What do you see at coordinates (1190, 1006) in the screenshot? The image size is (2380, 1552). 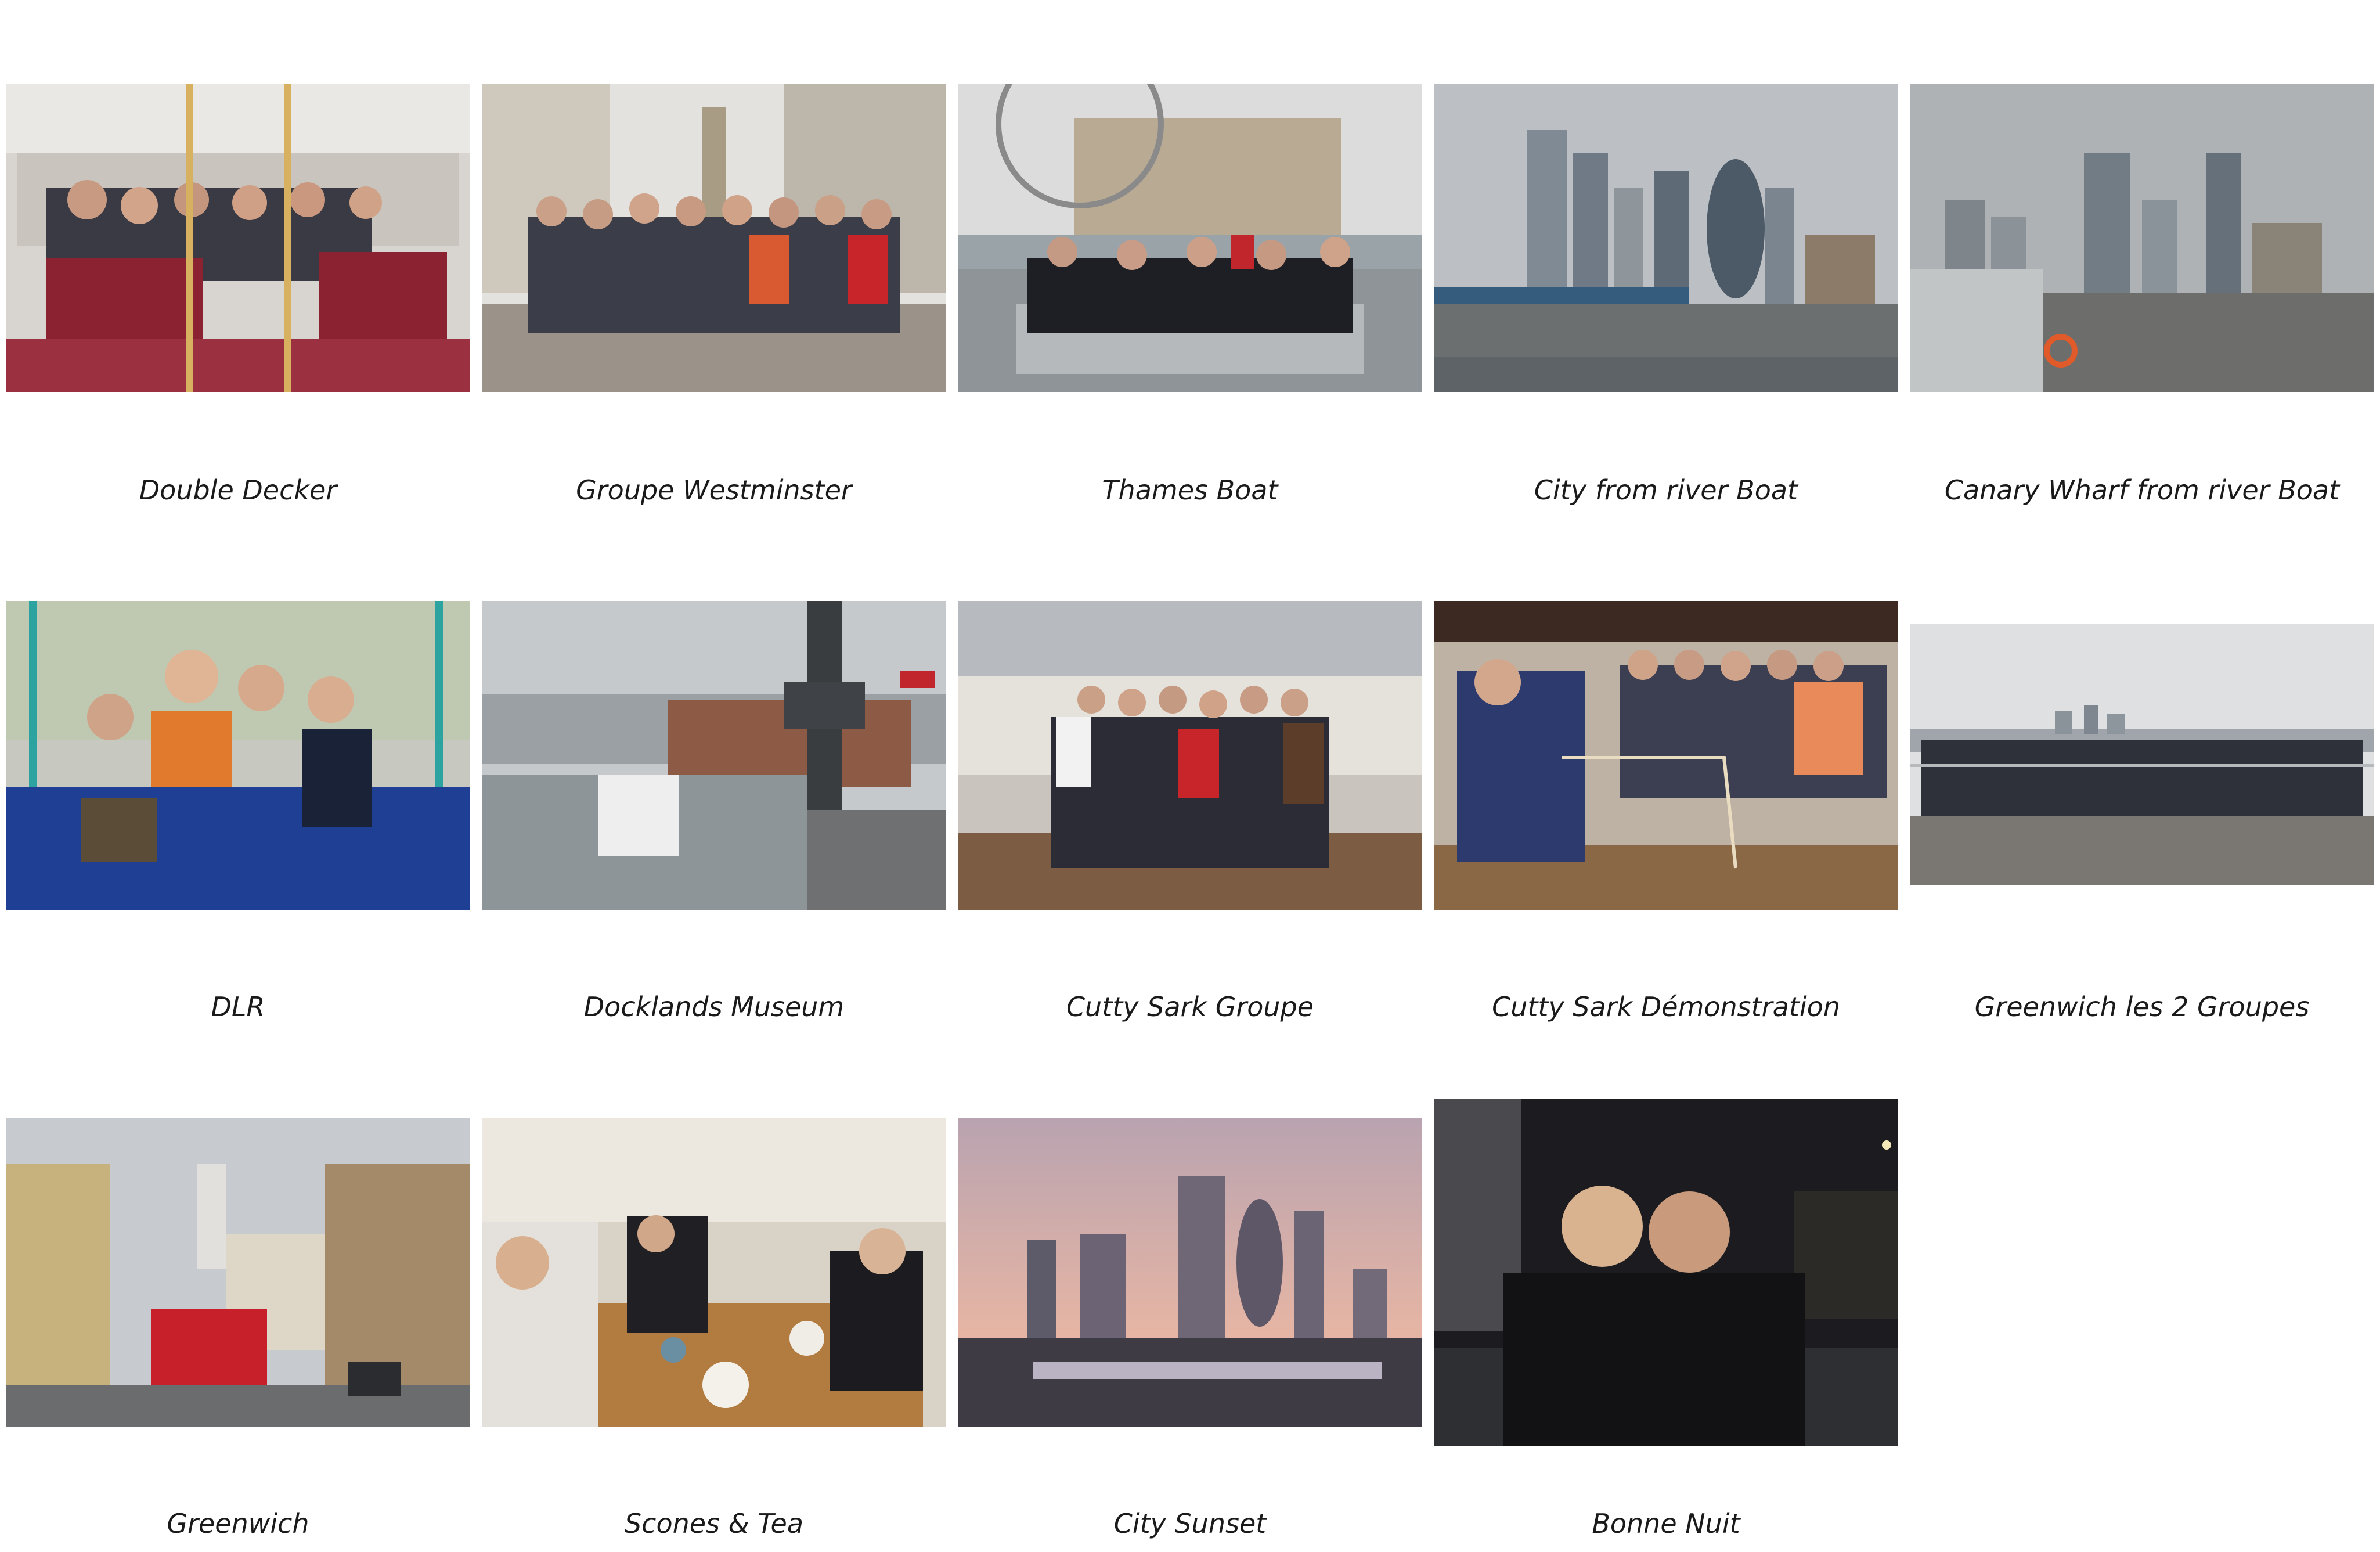 I see `gallery-item-caption: Cutty Sark Groupe` at bounding box center [1190, 1006].